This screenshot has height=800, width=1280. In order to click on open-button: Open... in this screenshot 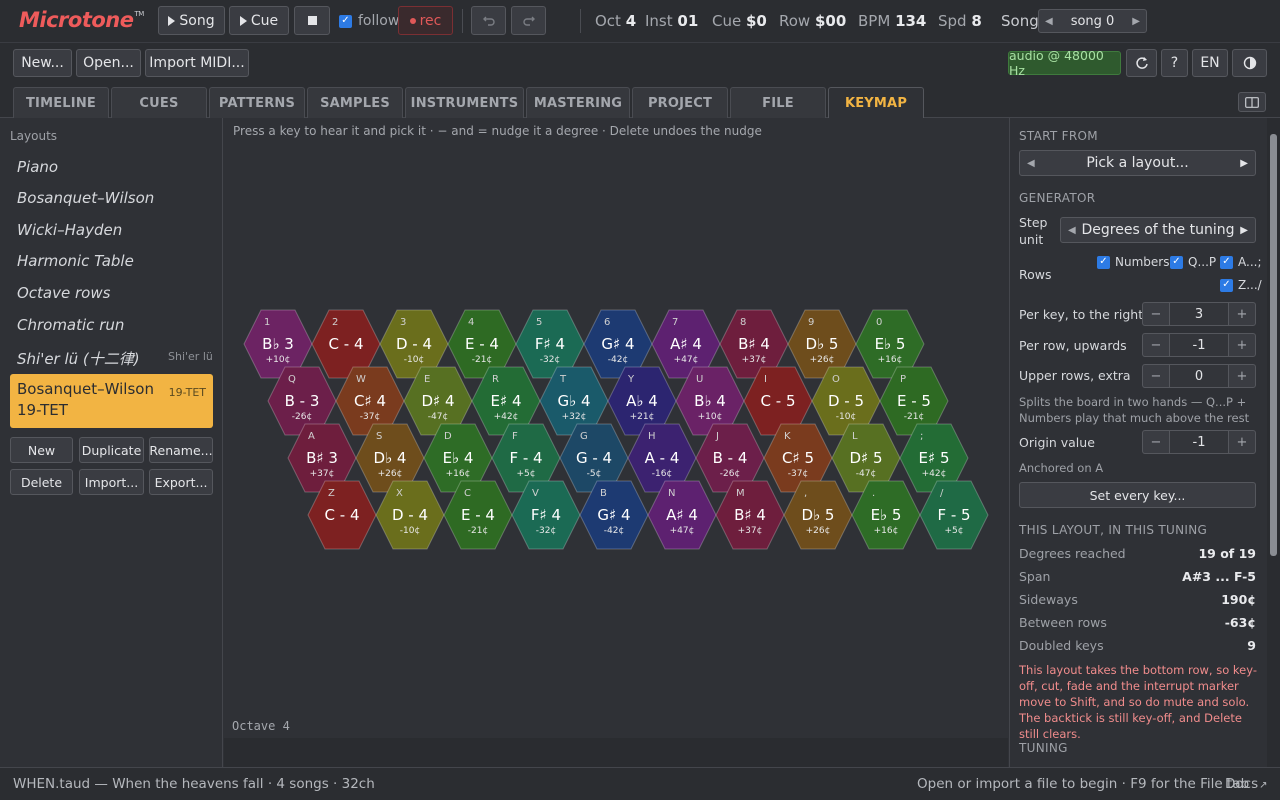, I will do `click(108, 63)`.